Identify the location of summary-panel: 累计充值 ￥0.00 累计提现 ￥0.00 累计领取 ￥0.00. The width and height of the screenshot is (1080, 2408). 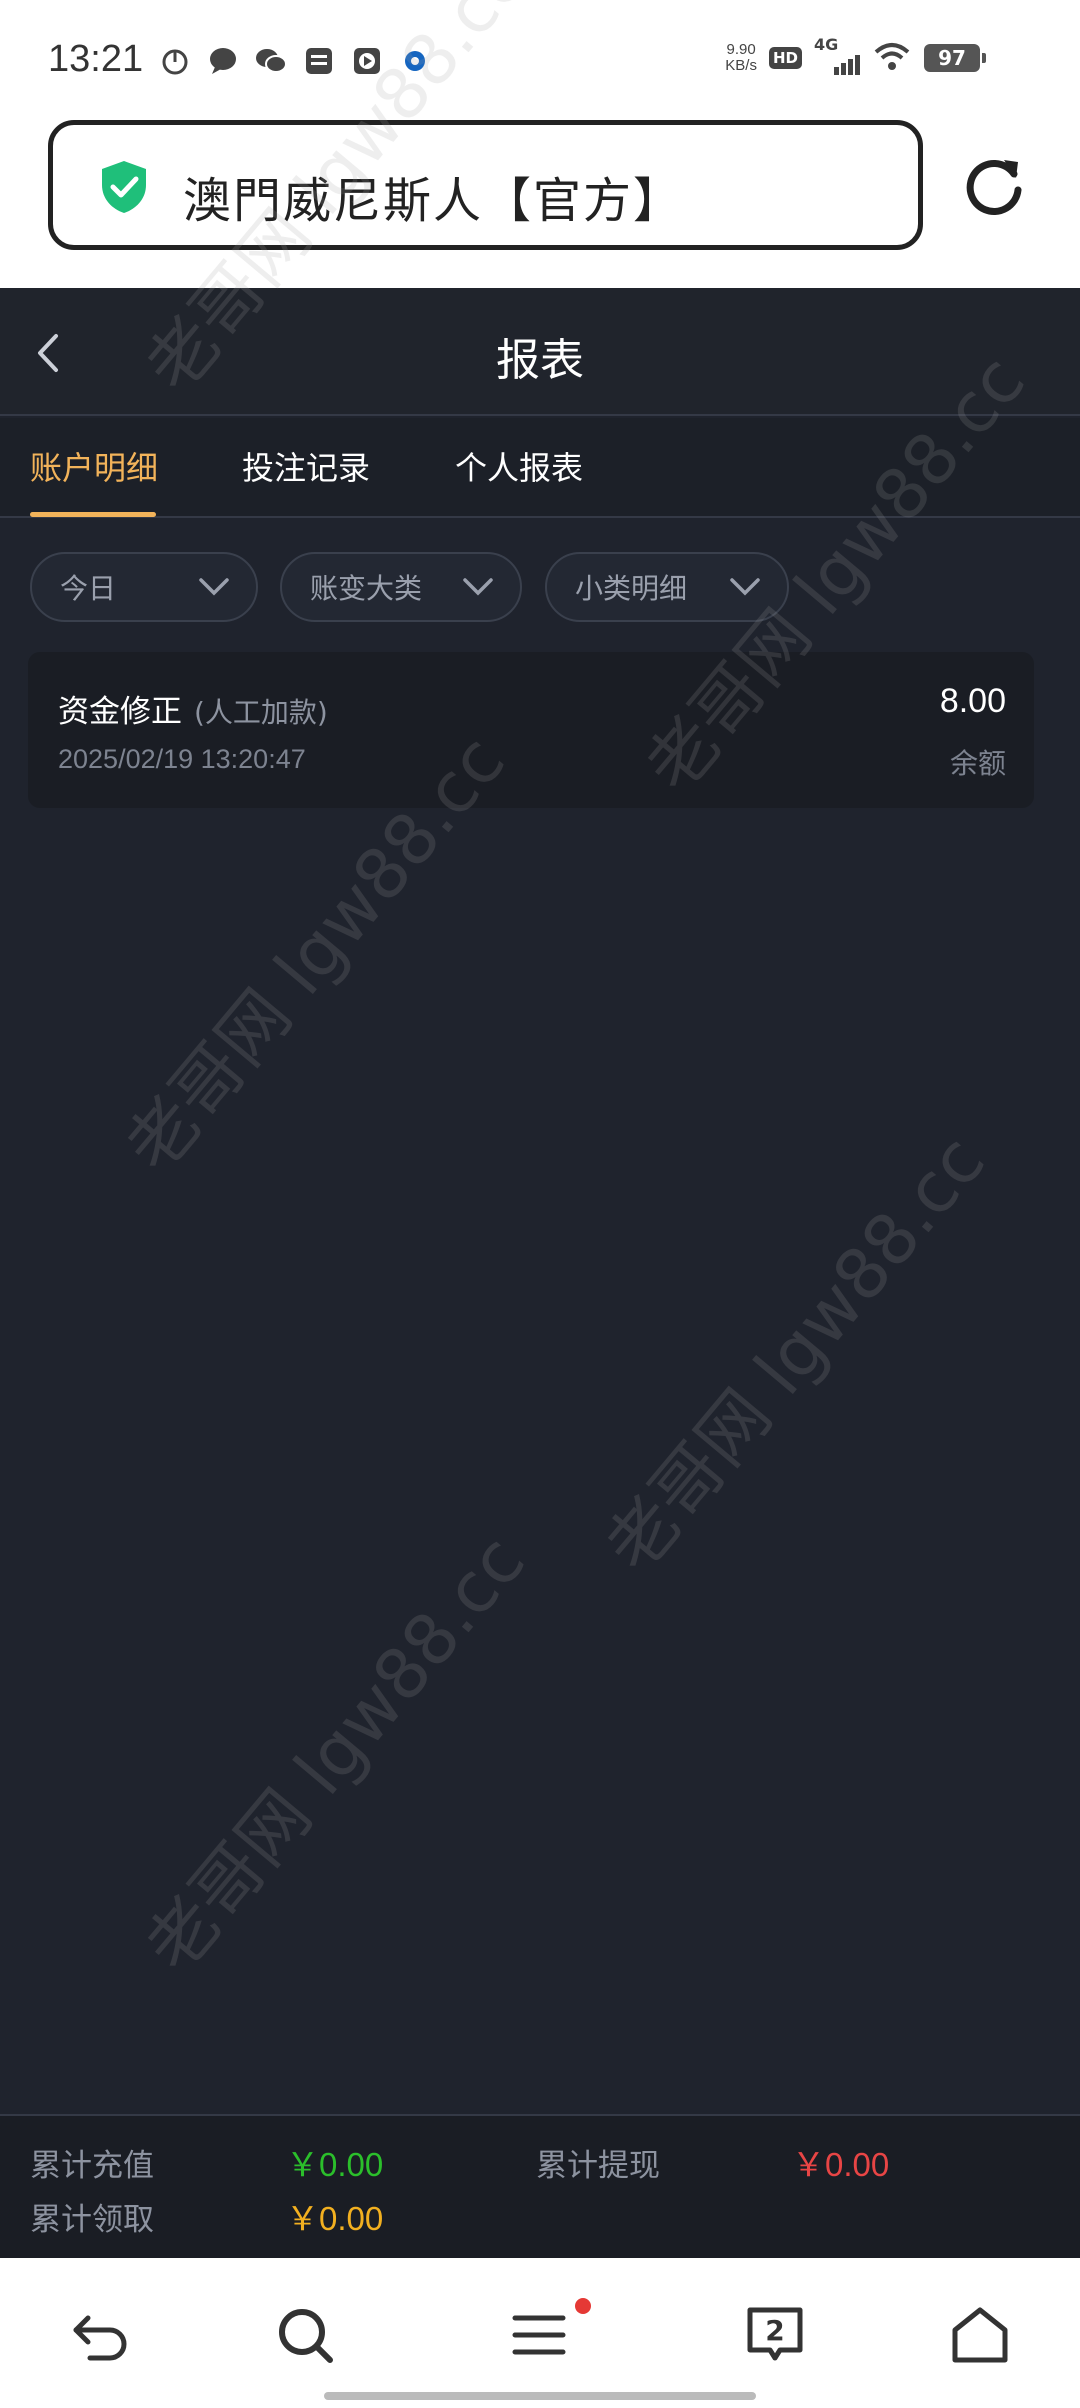
(540, 2186).